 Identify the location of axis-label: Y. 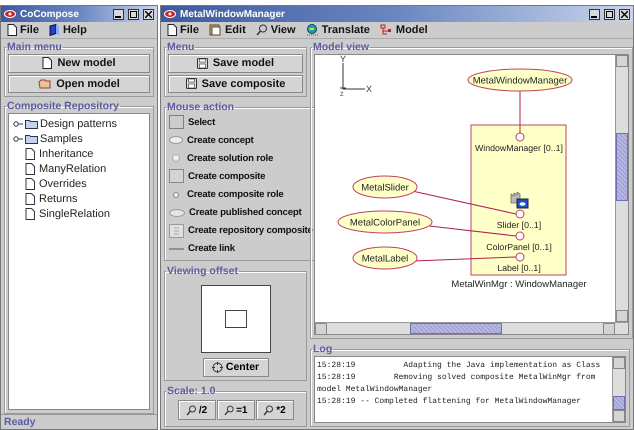
(343, 59).